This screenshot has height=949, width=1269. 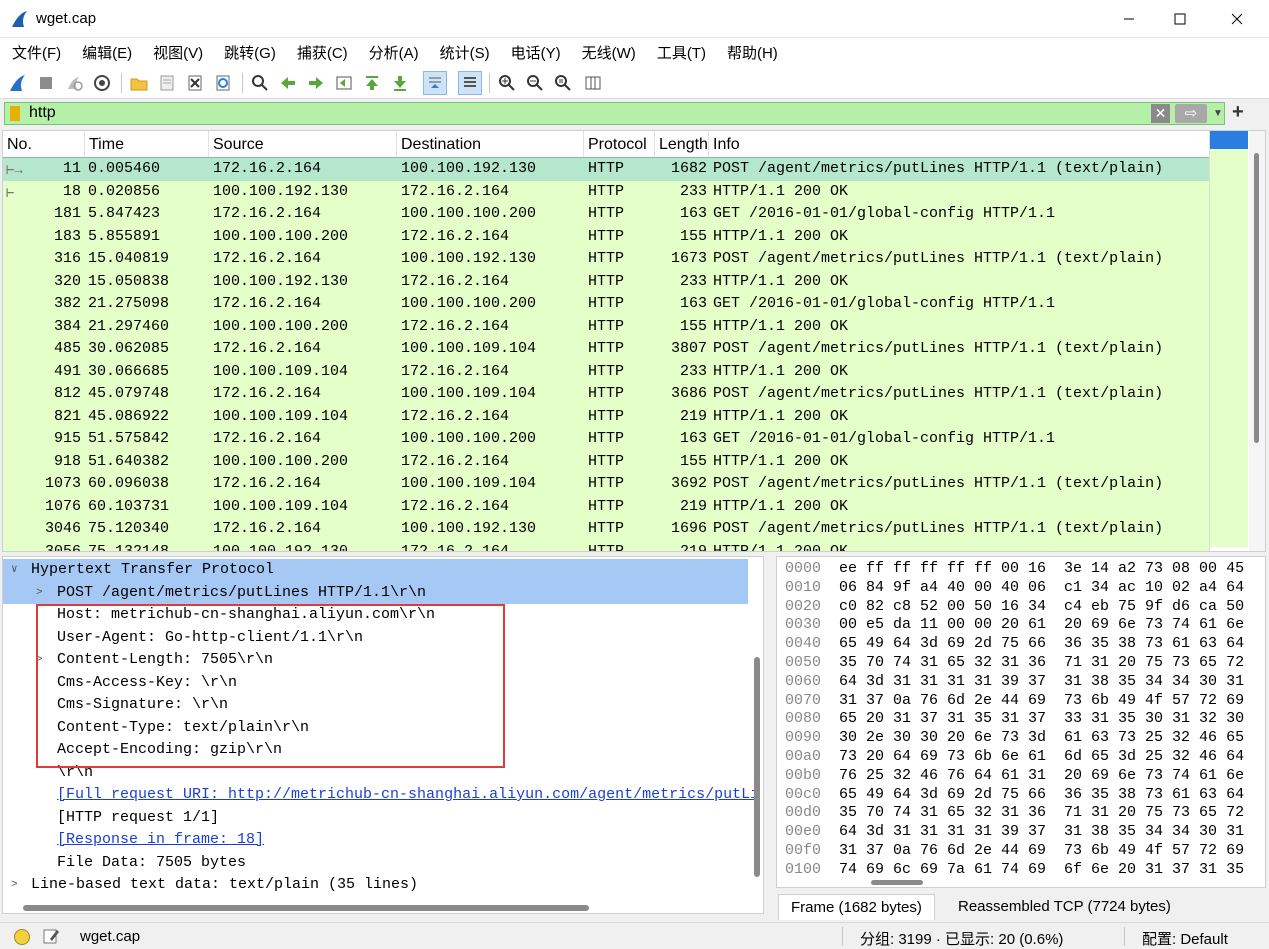 I want to click on details-hscroll-thumb, so click(x=306, y=908).